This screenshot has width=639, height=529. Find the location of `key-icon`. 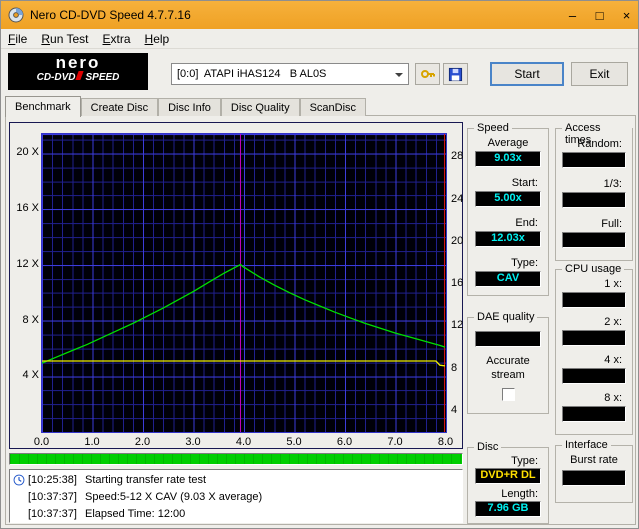

key-icon is located at coordinates (427, 74).